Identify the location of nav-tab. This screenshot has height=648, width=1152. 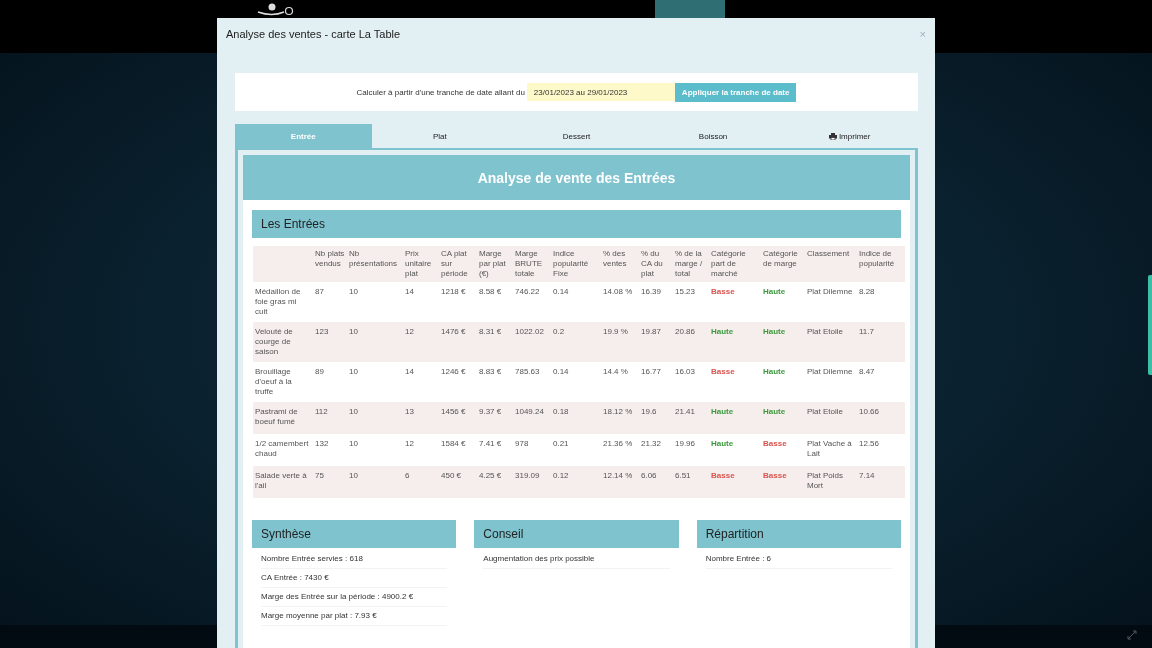
(690, 9).